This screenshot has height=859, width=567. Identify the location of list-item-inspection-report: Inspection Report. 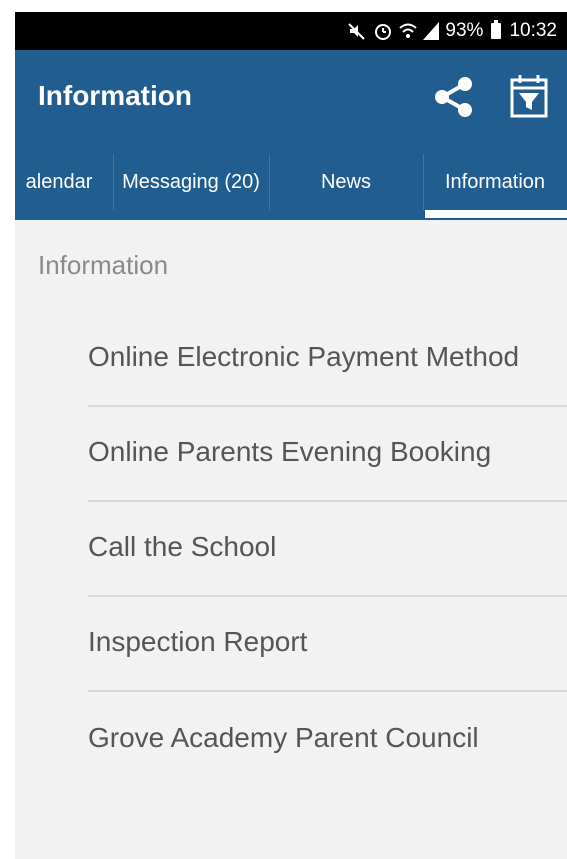
(327, 644).